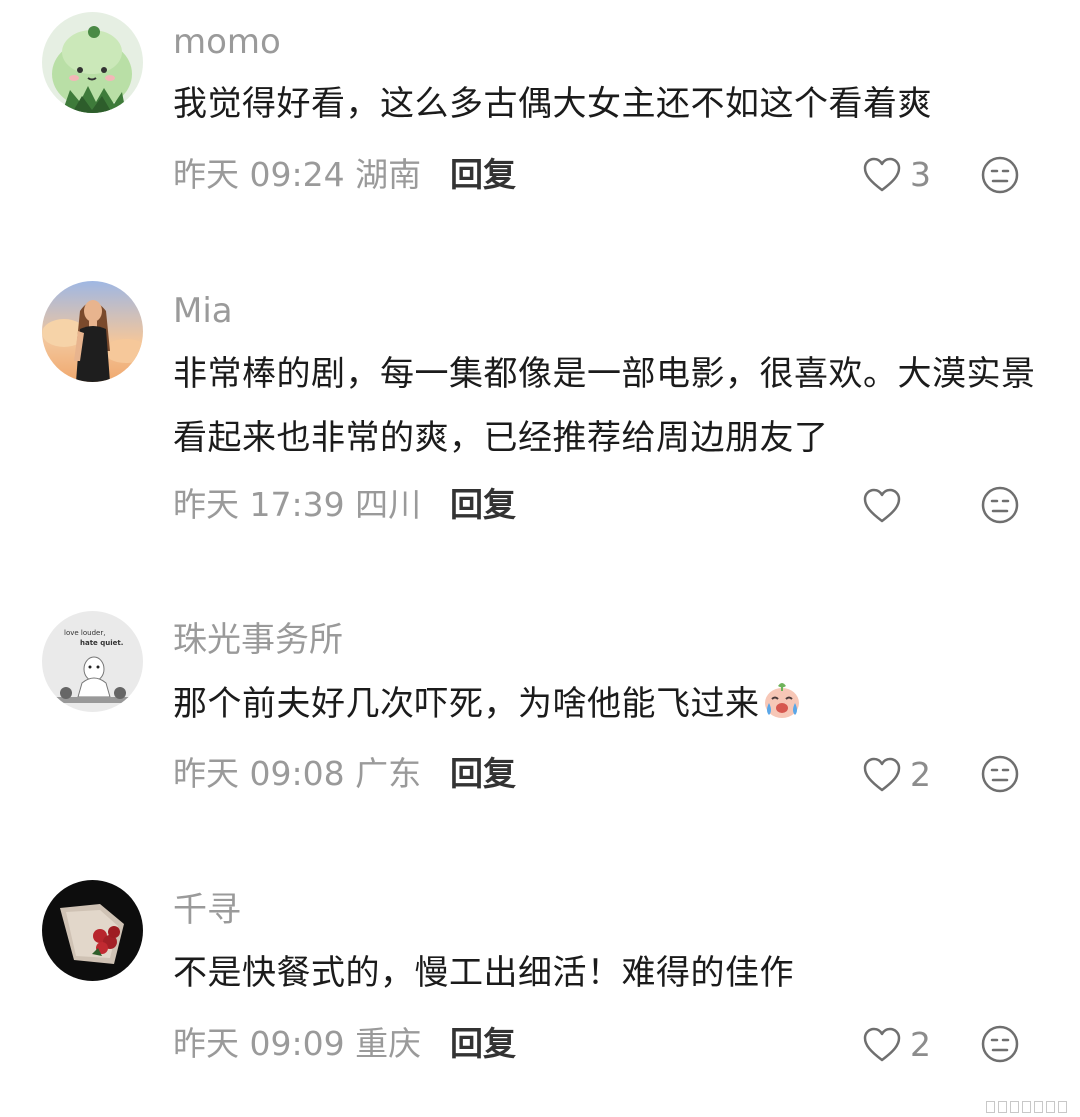  Describe the element at coordinates (297, 174) in the screenshot. I see `comment-meta: 昨天 09:24 湖南` at that location.